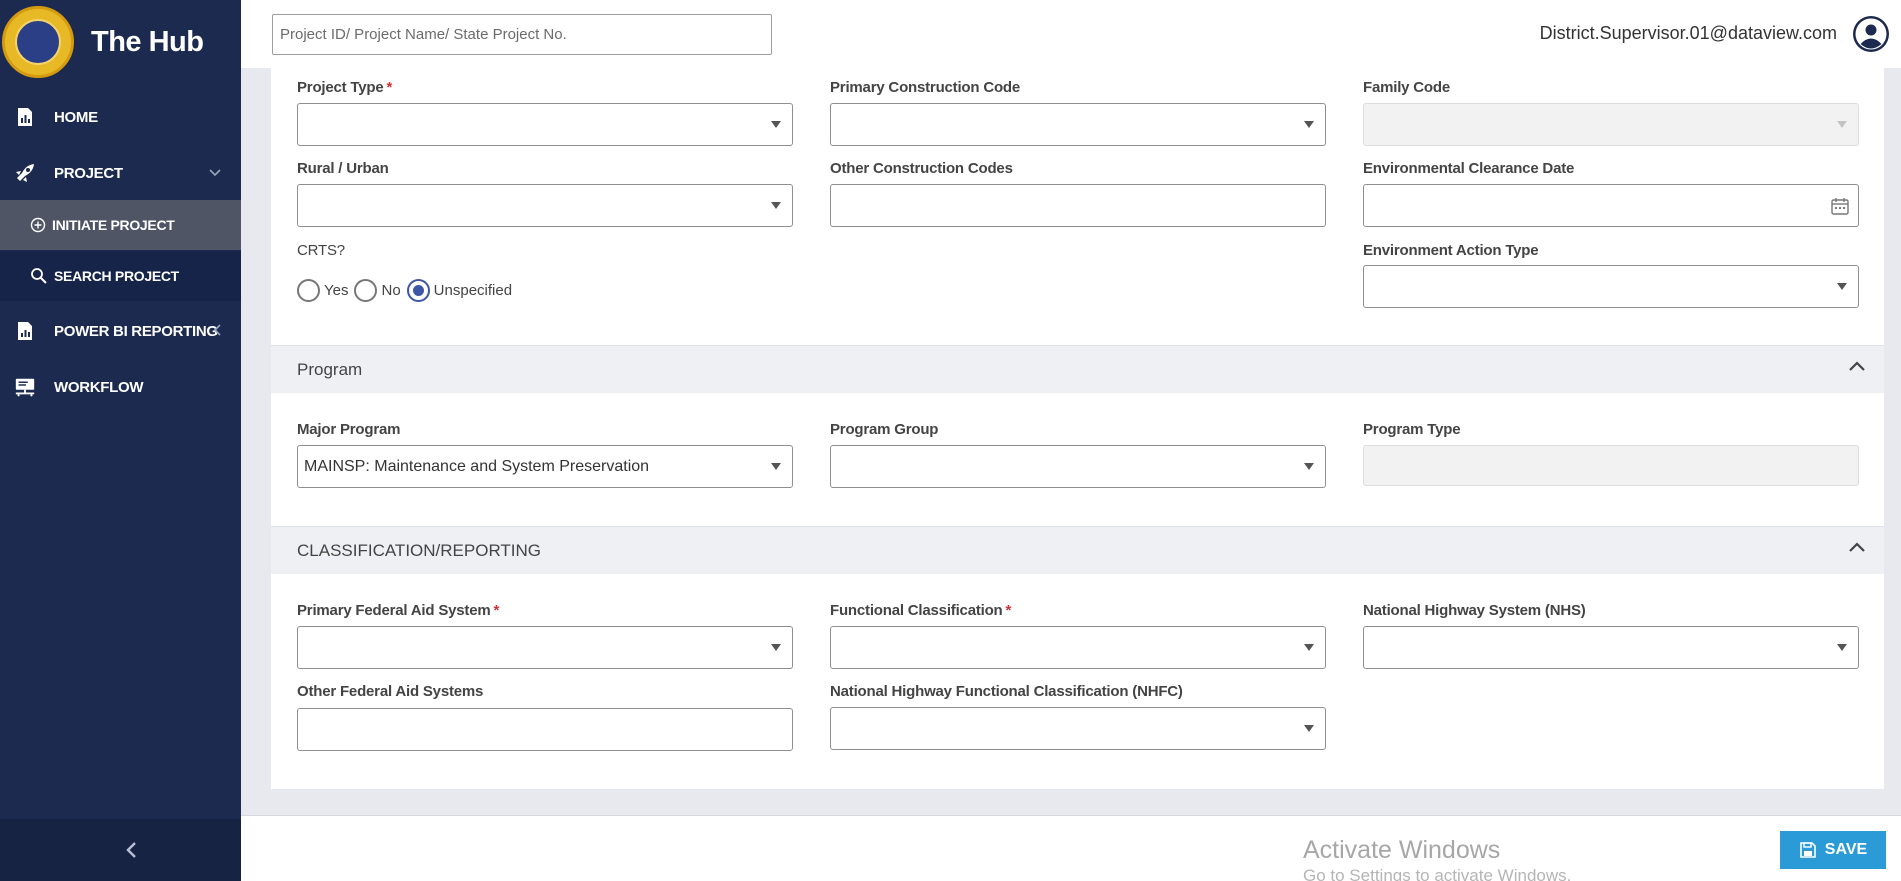  Describe the element at coordinates (1469, 168) in the screenshot. I see `environmental-clearance-date-label: Environmental Clearance Date` at that location.